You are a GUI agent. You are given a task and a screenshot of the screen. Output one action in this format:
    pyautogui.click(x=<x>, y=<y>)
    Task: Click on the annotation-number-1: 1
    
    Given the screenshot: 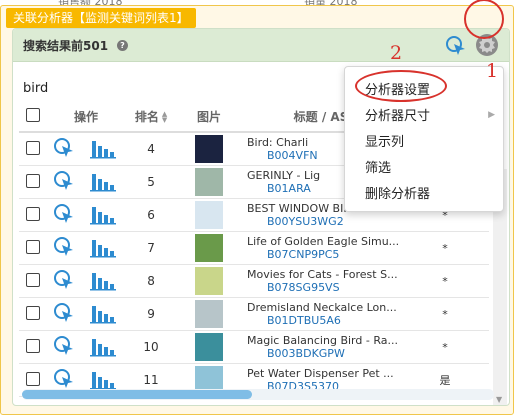 What is the action you would take?
    pyautogui.click(x=492, y=71)
    